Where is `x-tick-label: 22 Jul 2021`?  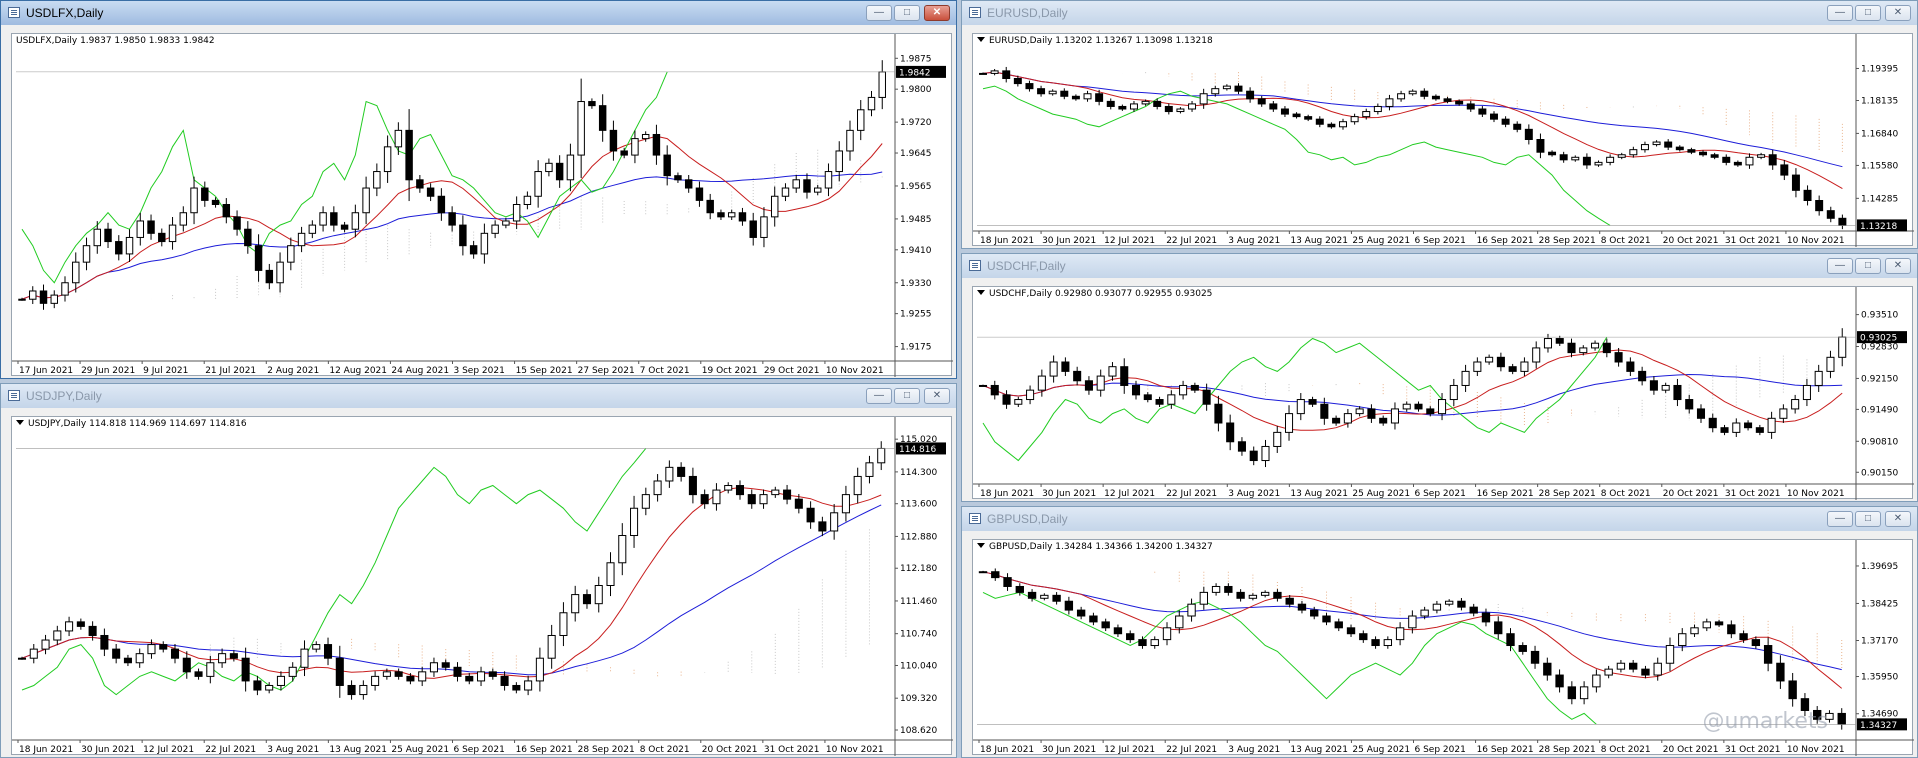
x-tick-label: 22 Jul 2021 is located at coordinates (1191, 494).